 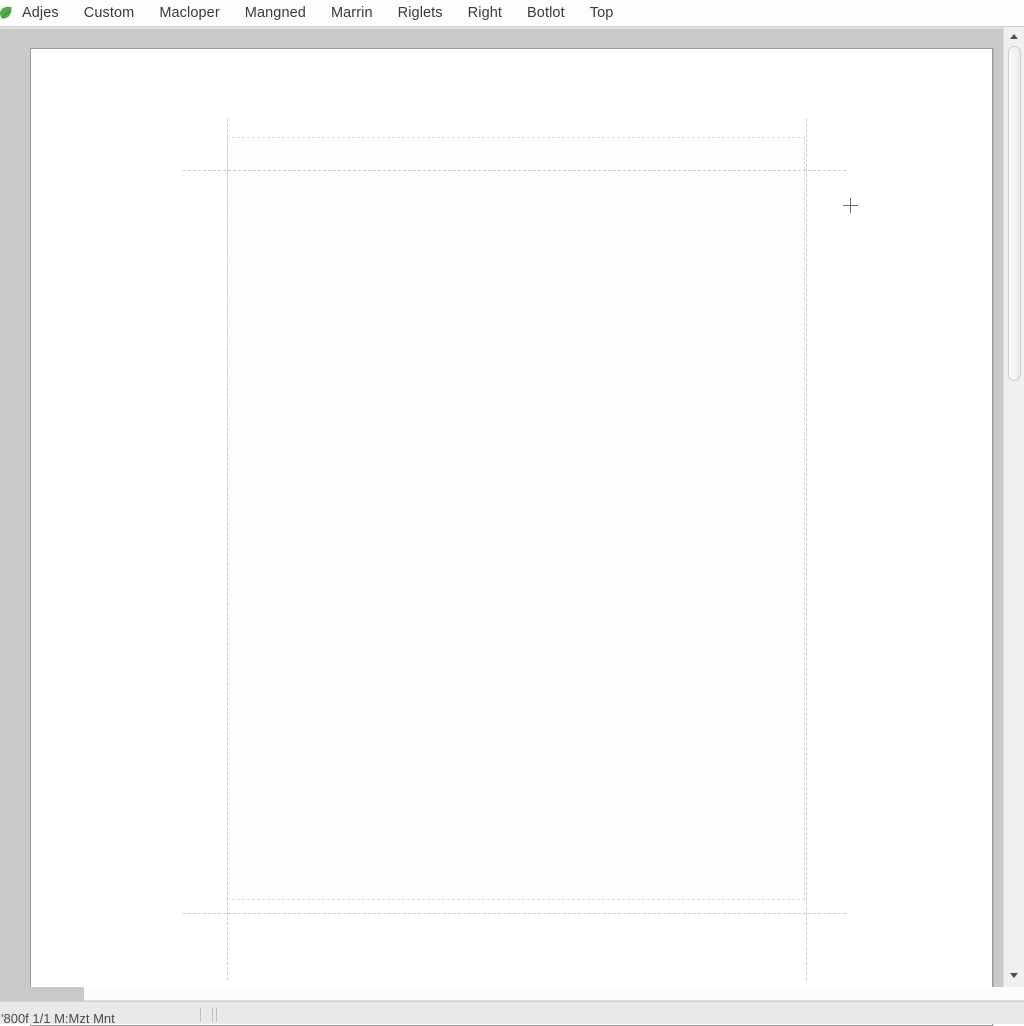 What do you see at coordinates (1014, 36) in the screenshot?
I see `scroll-up-arrow-icon` at bounding box center [1014, 36].